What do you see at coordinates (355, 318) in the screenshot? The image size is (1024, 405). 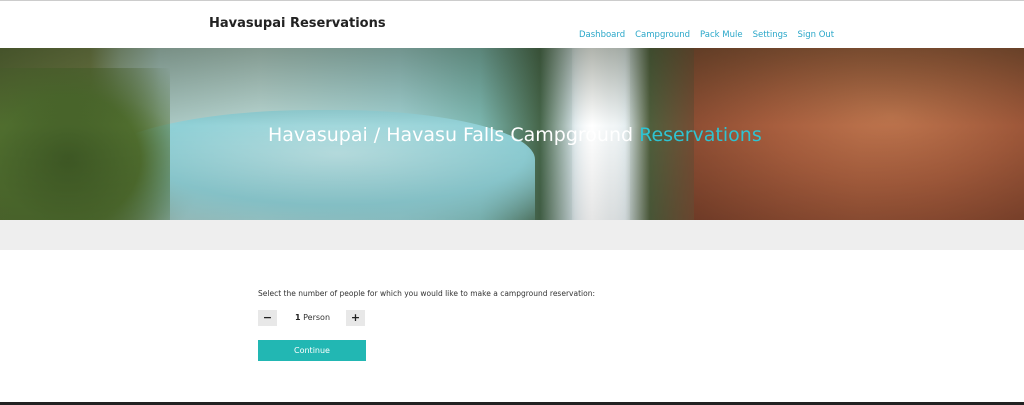 I see `increment-button: +` at bounding box center [355, 318].